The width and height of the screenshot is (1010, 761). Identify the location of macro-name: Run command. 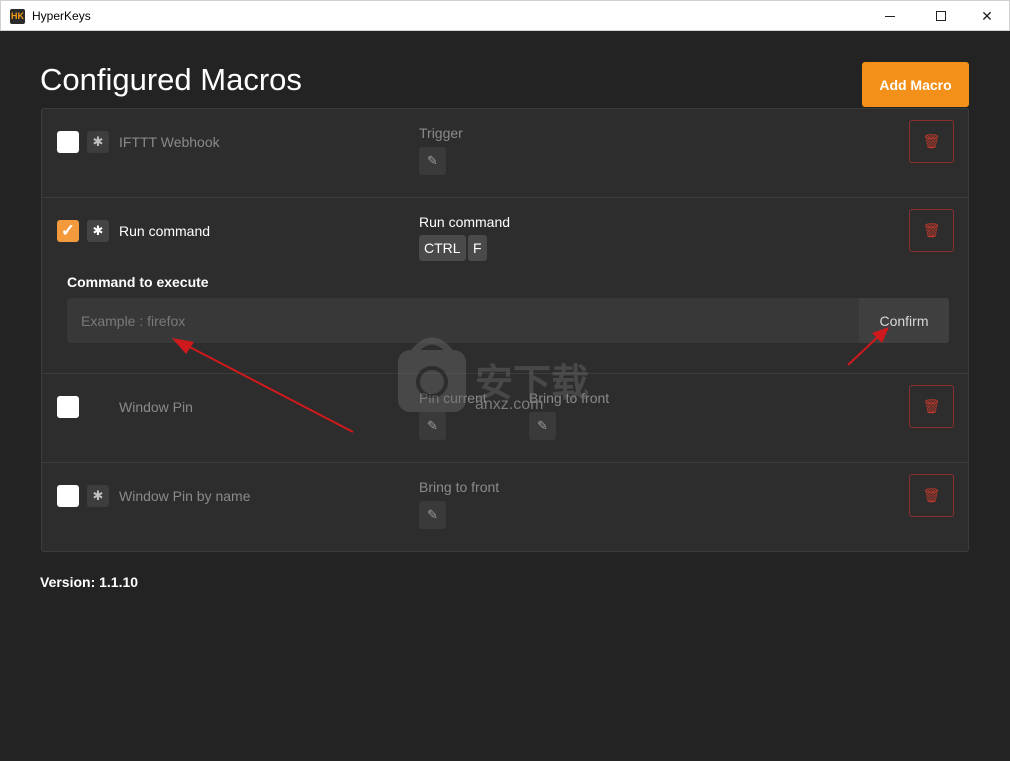
(165, 231).